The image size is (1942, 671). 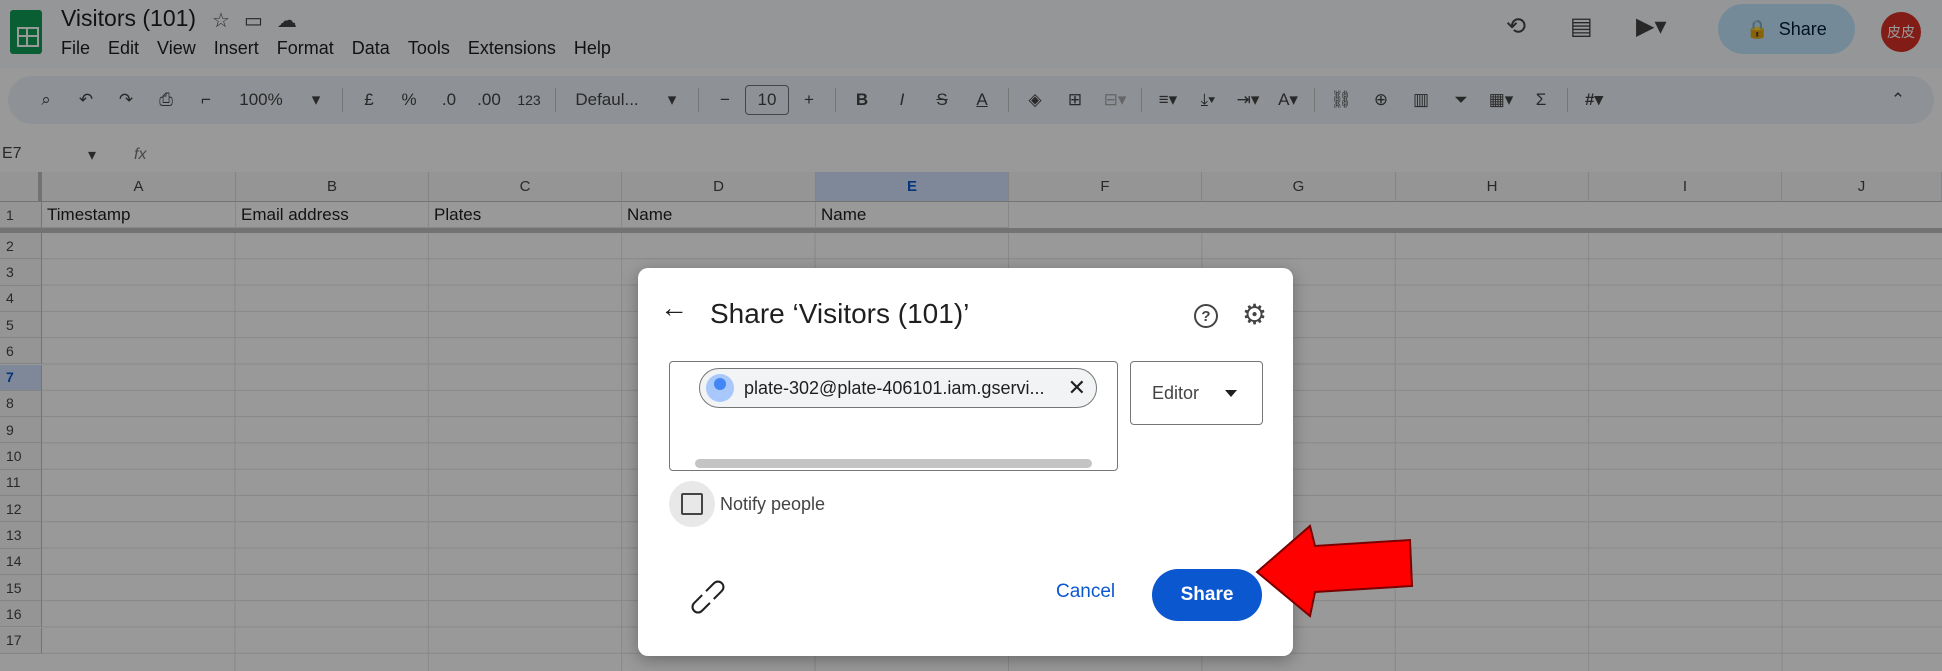 What do you see at coordinates (893, 463) in the screenshot?
I see `horizontal-scrollbar` at bounding box center [893, 463].